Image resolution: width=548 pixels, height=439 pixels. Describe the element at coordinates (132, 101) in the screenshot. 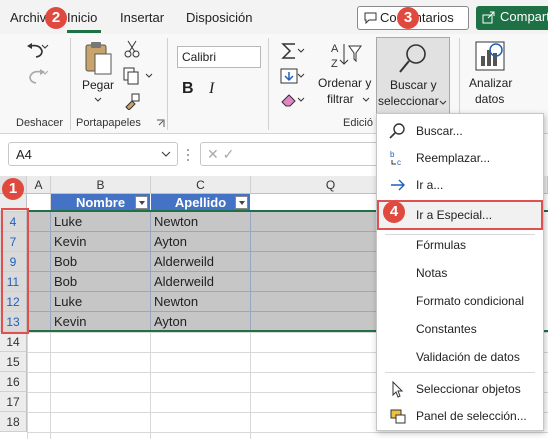

I see `format-painter-icon` at that location.